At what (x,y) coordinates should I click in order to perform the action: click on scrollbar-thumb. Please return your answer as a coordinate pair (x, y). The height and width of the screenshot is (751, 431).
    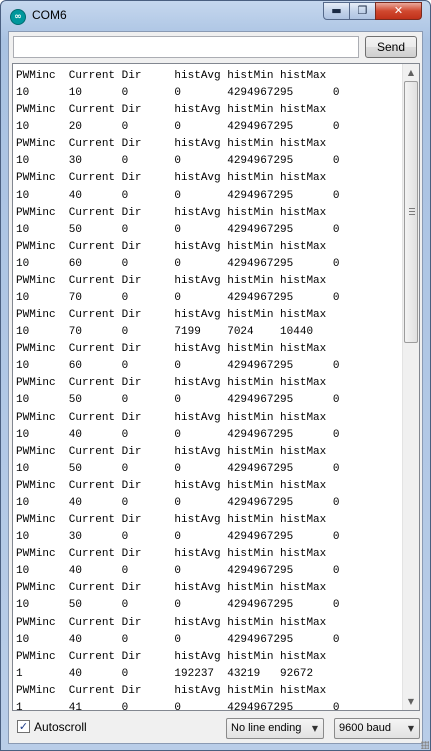
    Looking at the image, I should click on (411, 212).